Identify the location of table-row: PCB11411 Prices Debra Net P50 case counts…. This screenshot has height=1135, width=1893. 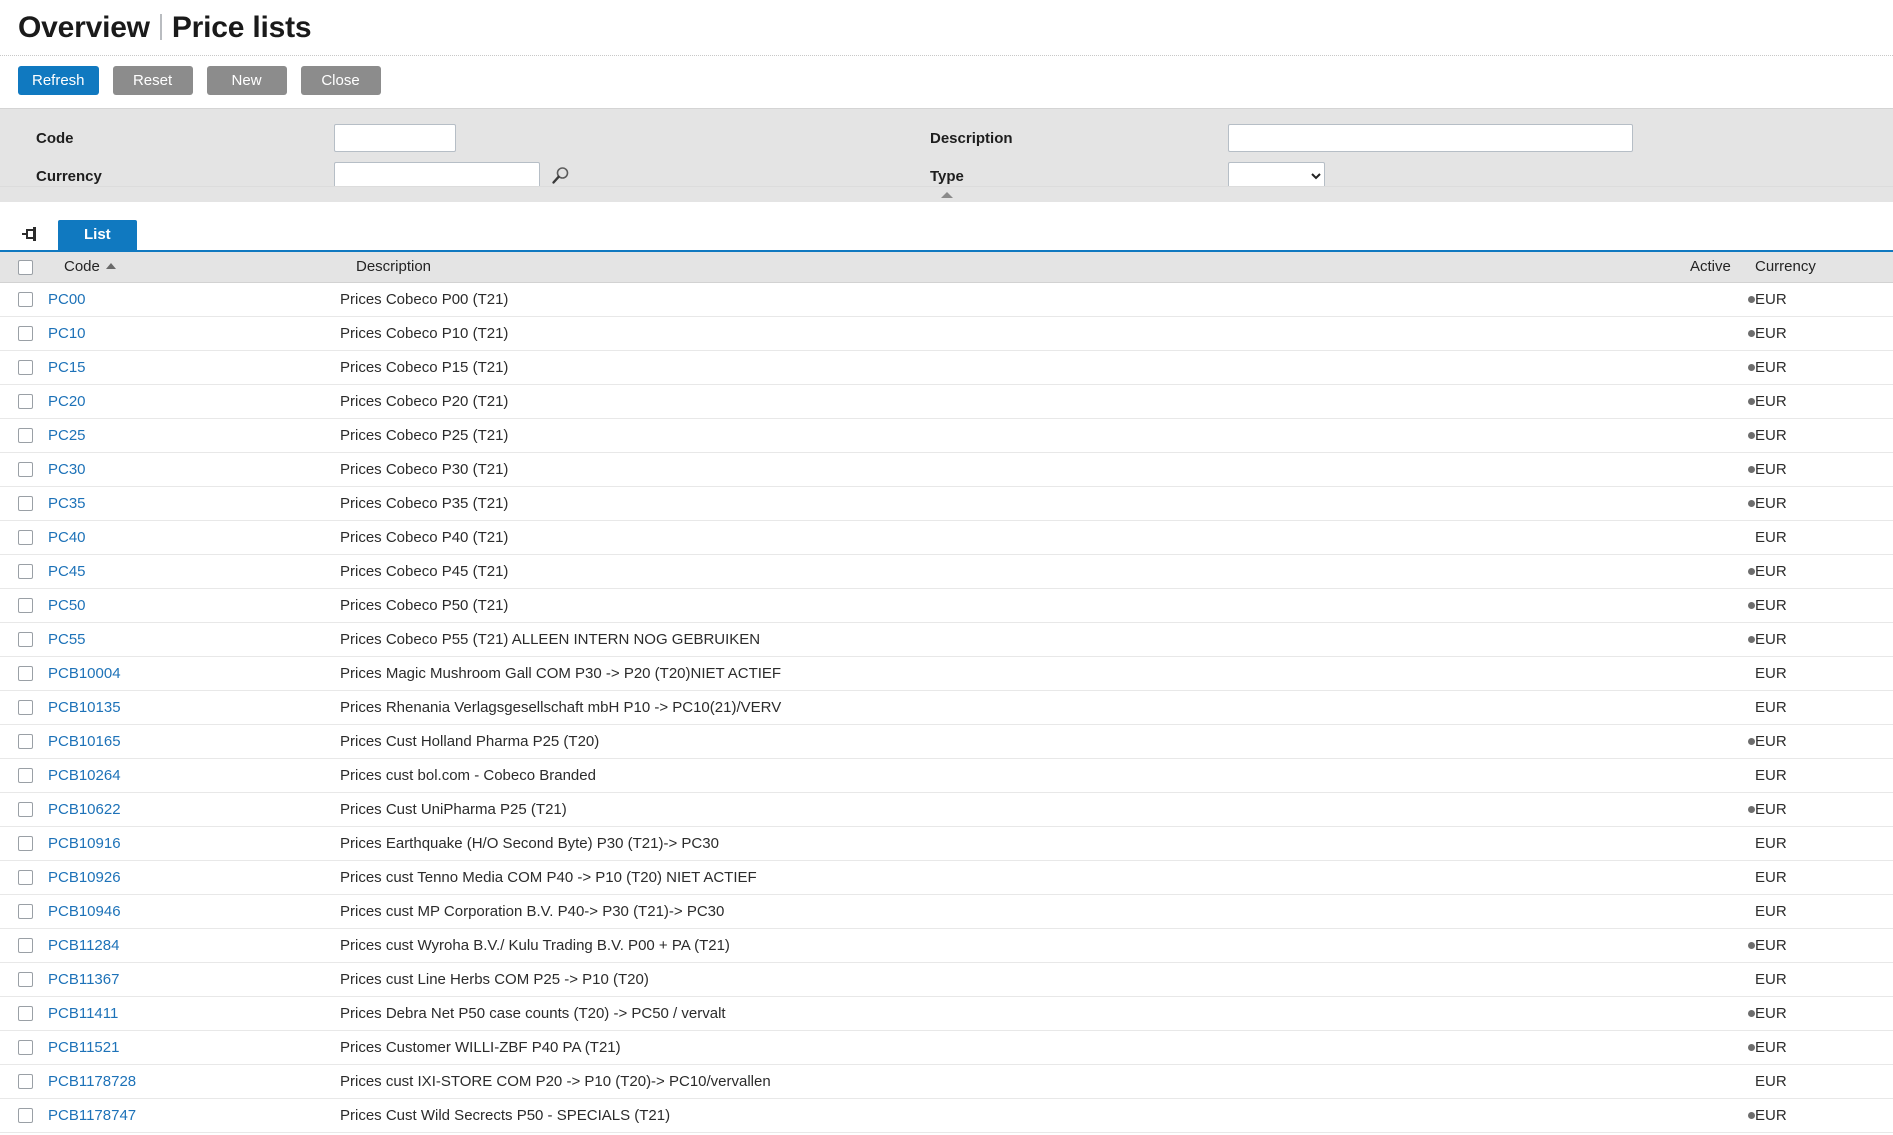
(946, 1013).